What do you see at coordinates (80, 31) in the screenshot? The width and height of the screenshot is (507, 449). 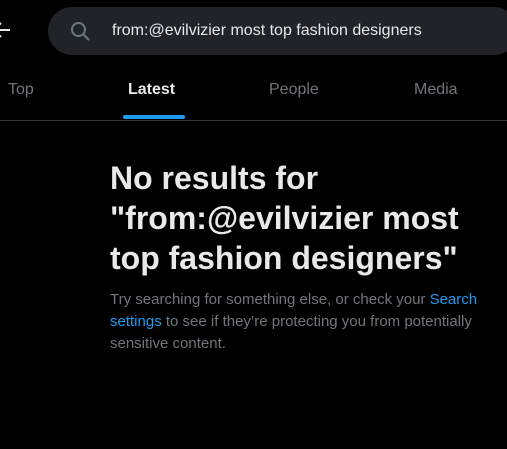 I see `search-icon` at bounding box center [80, 31].